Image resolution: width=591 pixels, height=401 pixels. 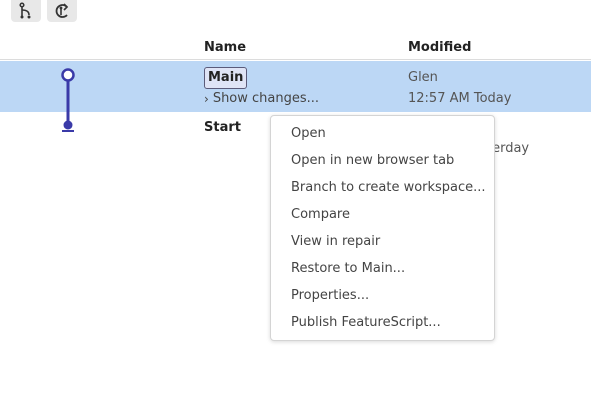 What do you see at coordinates (68, 125) in the screenshot?
I see `version-node` at bounding box center [68, 125].